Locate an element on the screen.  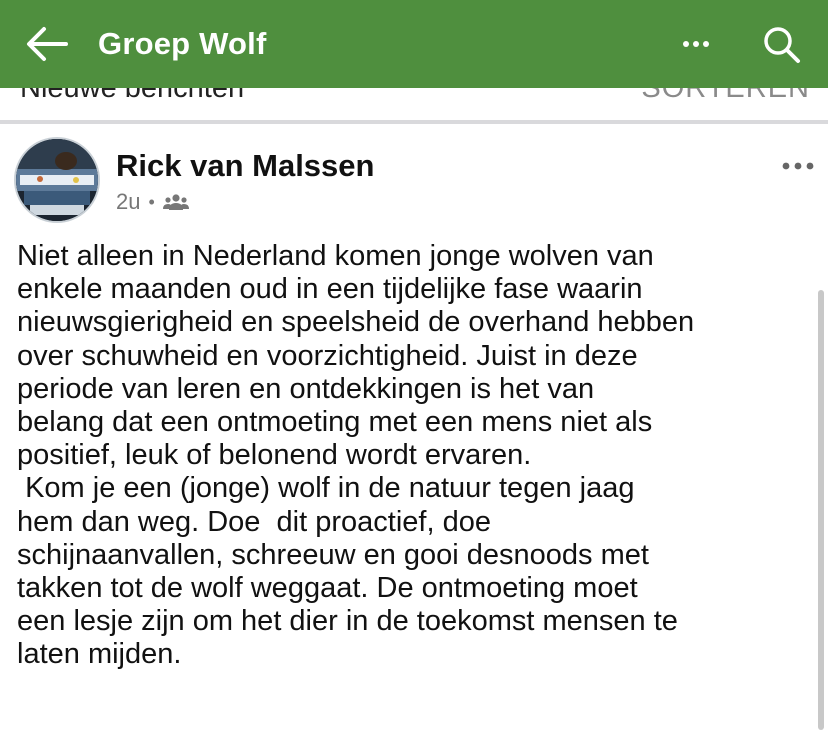
new-posts-label: Nieuwe berichten is located at coordinates (132, 96).